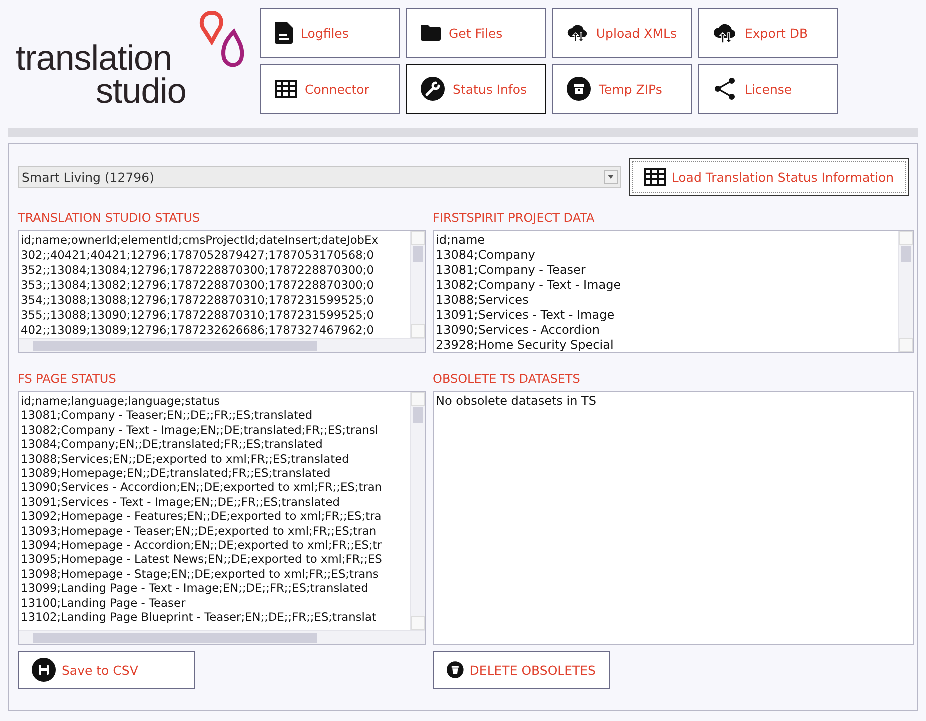 The height and width of the screenshot is (721, 926). Describe the element at coordinates (198, 330) in the screenshot. I see `text-line: 402;;13089;13089;12796;1787232626686;1787327467962;0` at that location.